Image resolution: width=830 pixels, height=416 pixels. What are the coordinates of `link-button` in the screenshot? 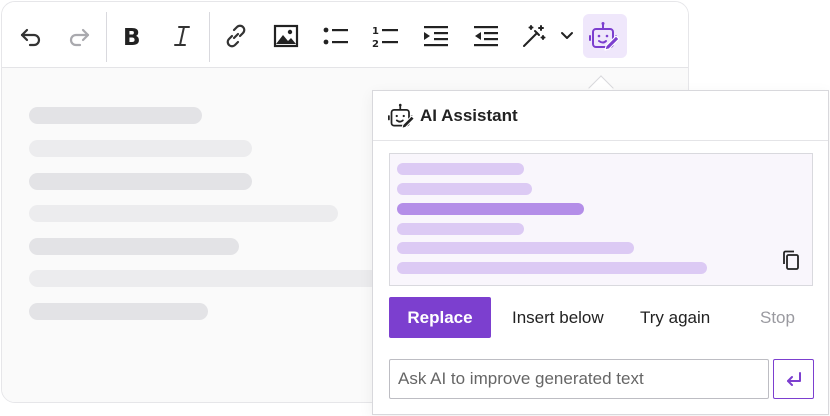 It's located at (236, 36).